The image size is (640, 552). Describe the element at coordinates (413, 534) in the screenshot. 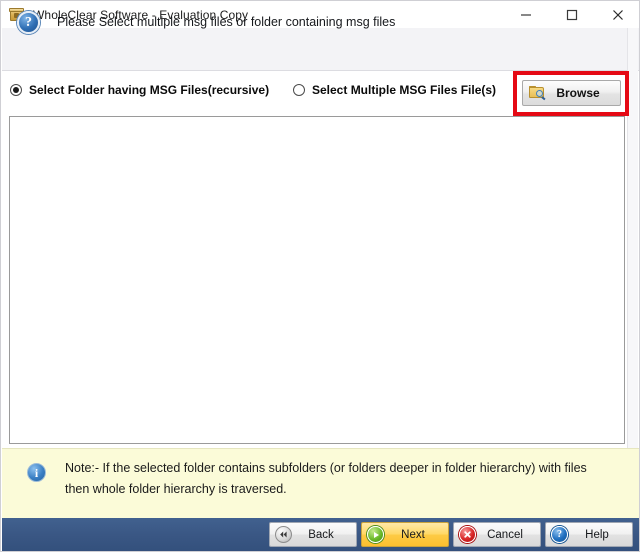

I see `next-button-label: Next` at that location.